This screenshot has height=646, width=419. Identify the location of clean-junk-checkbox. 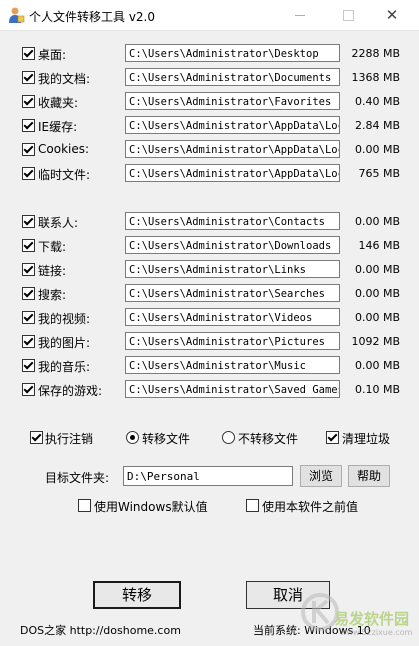
(332, 437).